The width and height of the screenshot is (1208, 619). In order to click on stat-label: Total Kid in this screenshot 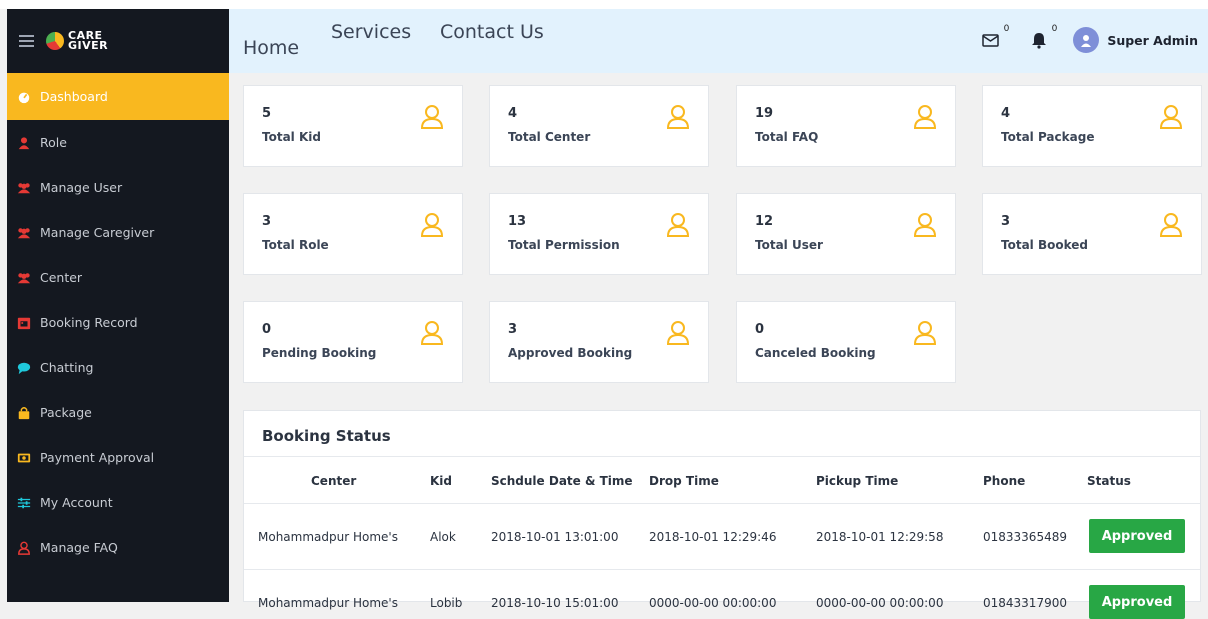, I will do `click(291, 137)`.